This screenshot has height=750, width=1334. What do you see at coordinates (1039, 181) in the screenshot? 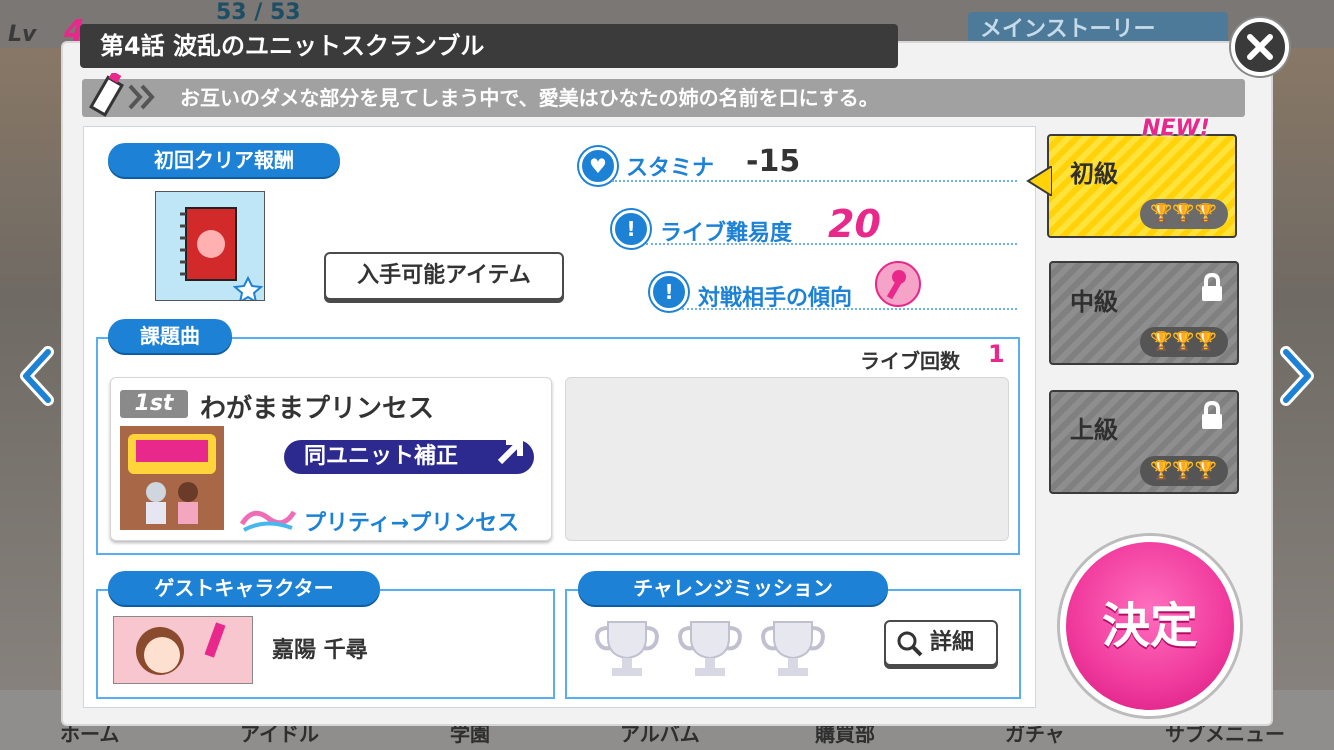
I see `selected-pointer` at bounding box center [1039, 181].